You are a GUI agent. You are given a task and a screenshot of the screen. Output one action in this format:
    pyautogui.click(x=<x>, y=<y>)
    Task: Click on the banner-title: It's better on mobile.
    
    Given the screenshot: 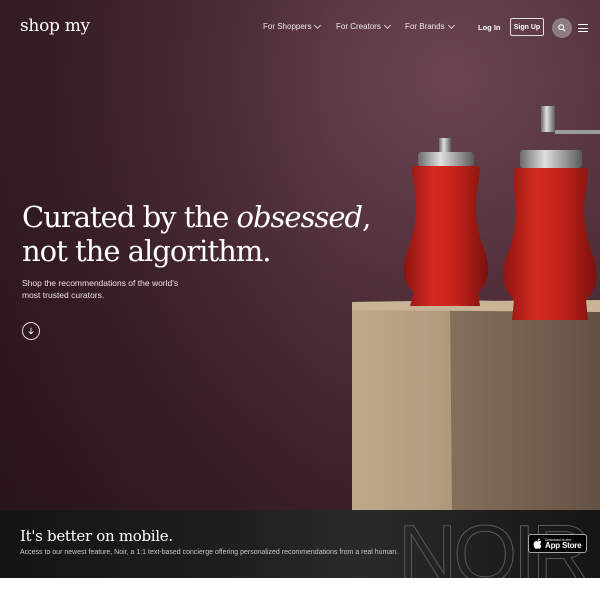 What is the action you would take?
    pyautogui.click(x=96, y=536)
    